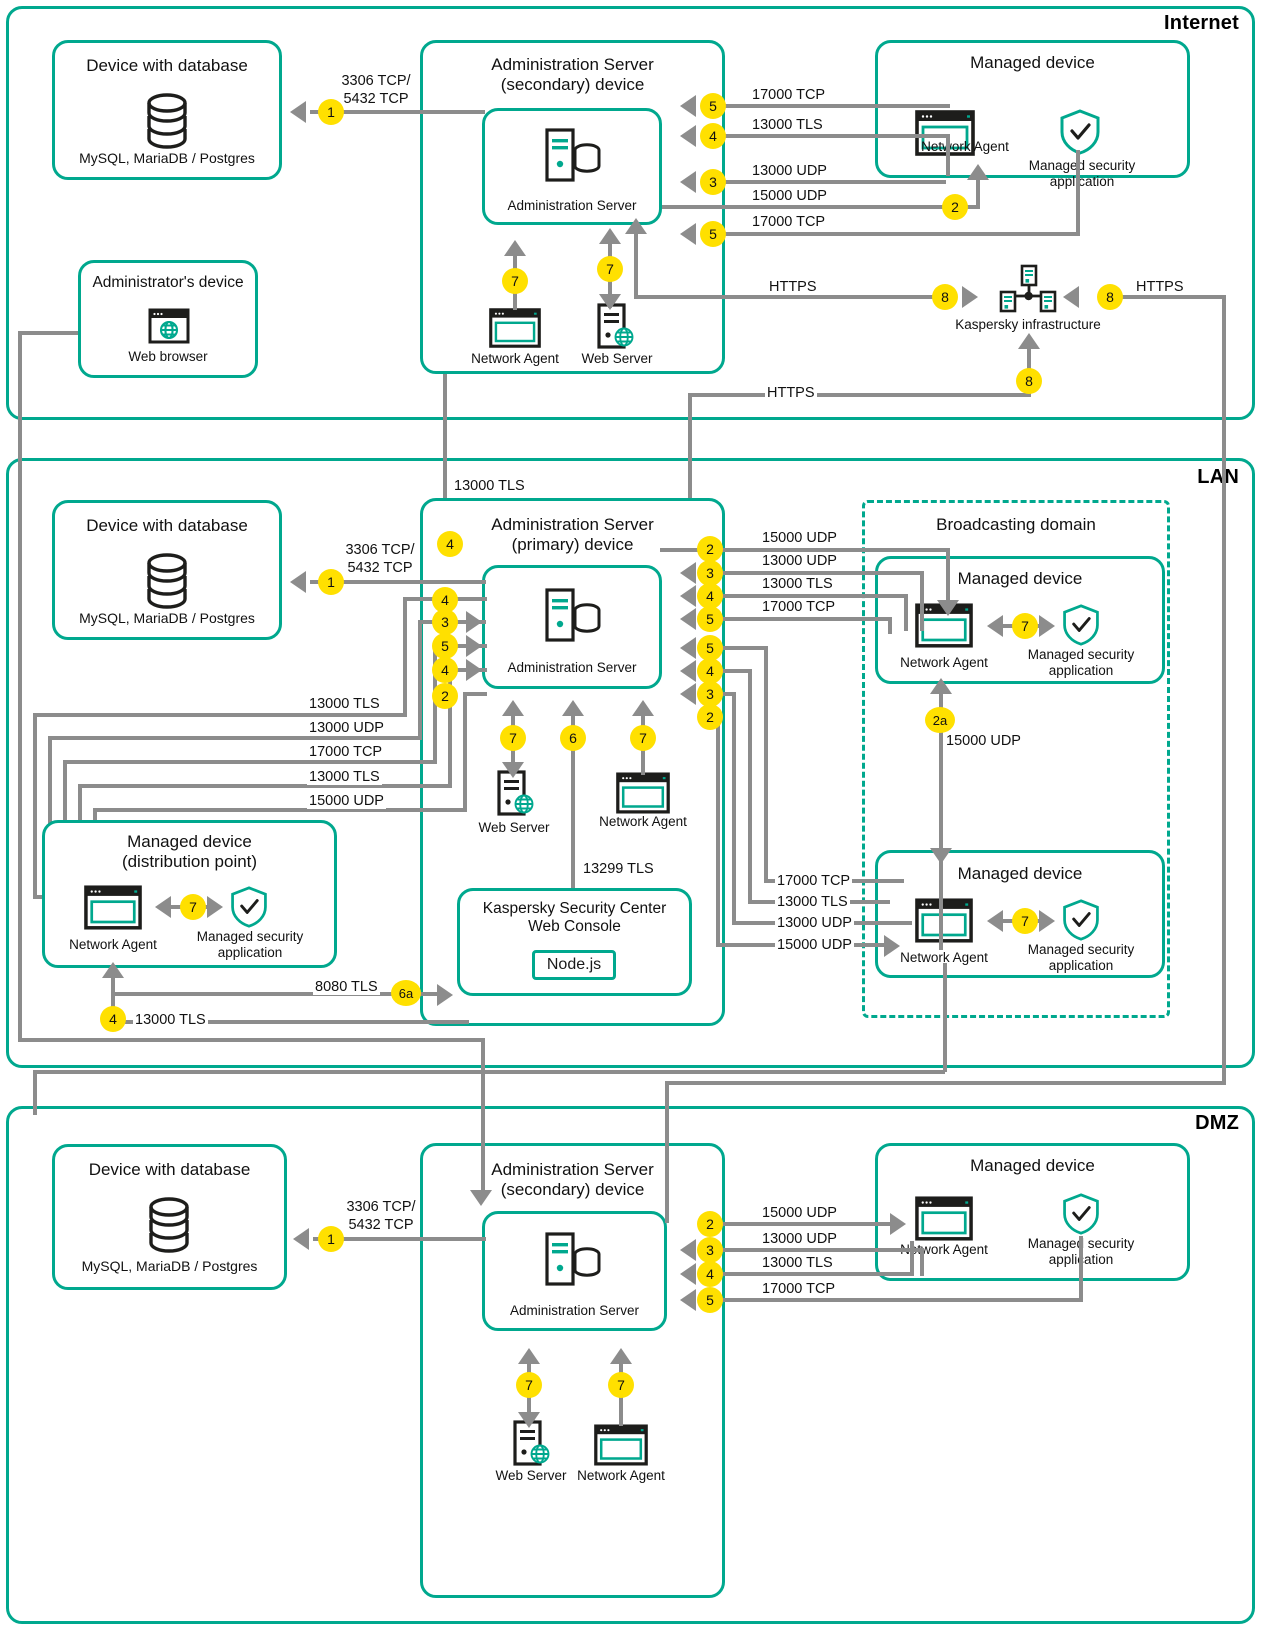 The height and width of the screenshot is (1631, 1261). What do you see at coordinates (1081, 965) in the screenshot?
I see `lan-broadcast-bottom-app-l2: application` at bounding box center [1081, 965].